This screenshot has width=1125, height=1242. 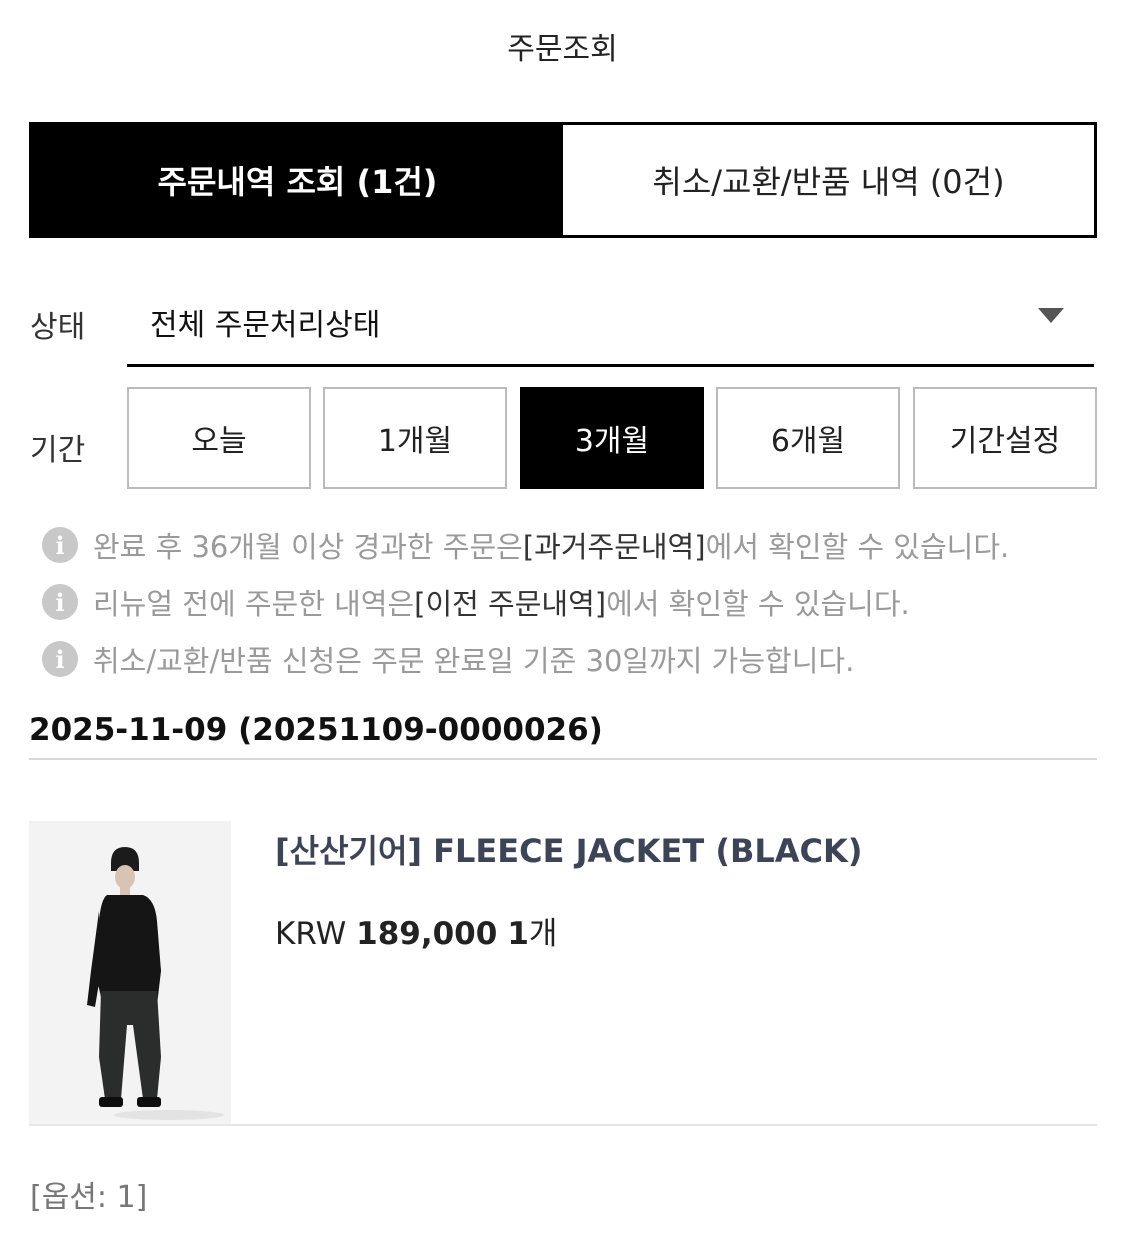 I want to click on product-photo-model, so click(x=130, y=972).